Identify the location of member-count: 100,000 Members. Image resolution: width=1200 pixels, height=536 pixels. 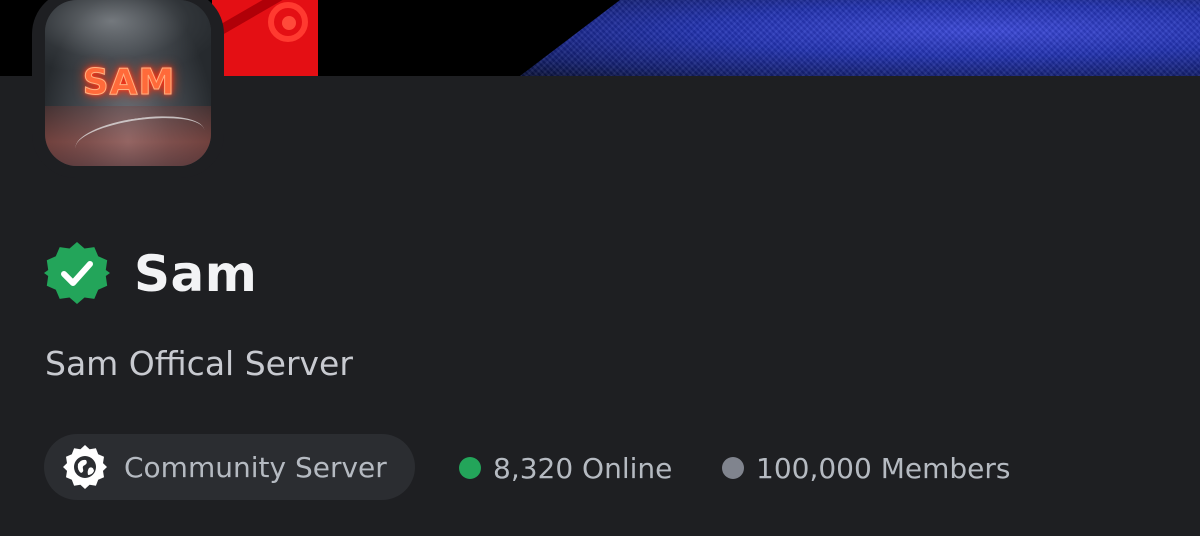
(866, 468).